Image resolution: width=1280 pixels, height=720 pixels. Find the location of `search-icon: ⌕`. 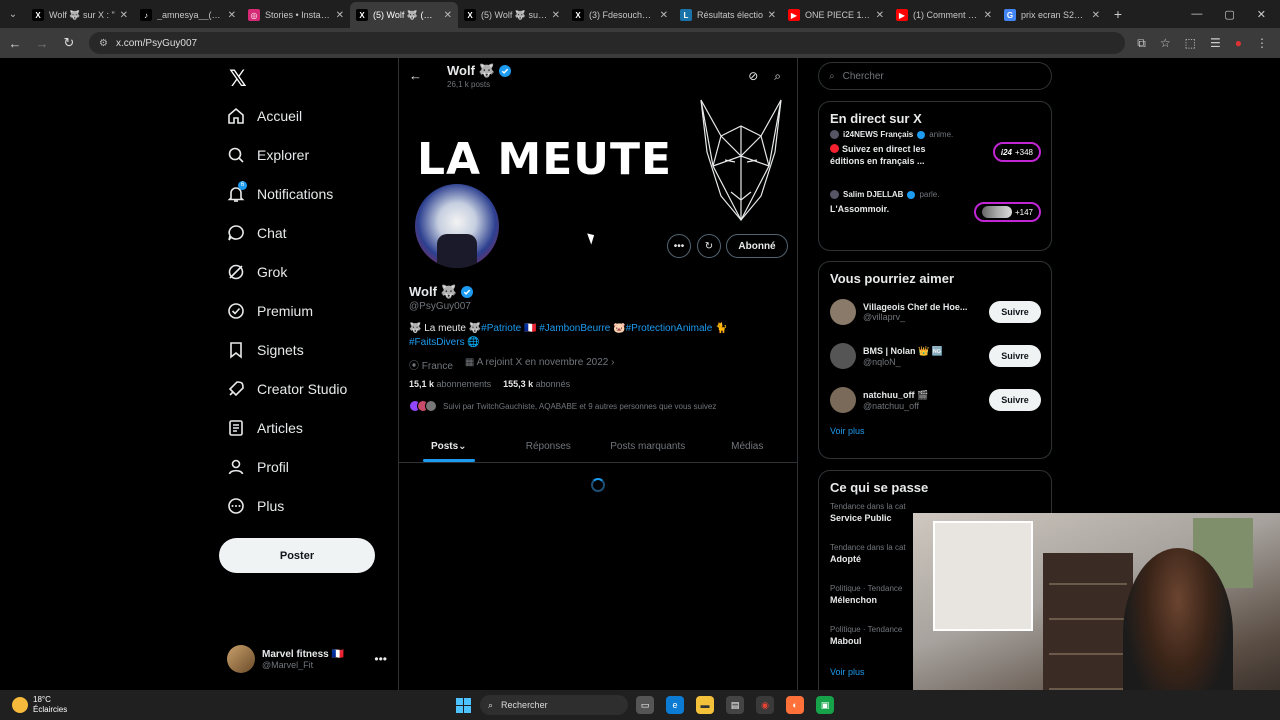

search-icon: ⌕ is located at coordinates (777, 76).